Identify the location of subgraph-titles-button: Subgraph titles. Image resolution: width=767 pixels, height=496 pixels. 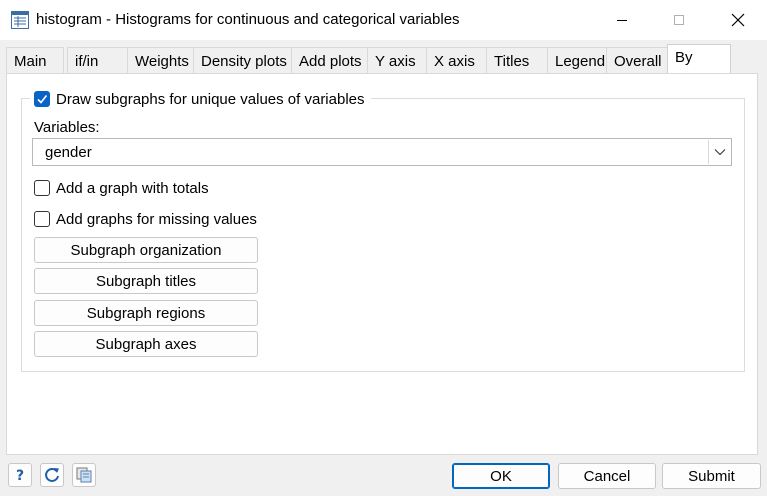
(146, 281).